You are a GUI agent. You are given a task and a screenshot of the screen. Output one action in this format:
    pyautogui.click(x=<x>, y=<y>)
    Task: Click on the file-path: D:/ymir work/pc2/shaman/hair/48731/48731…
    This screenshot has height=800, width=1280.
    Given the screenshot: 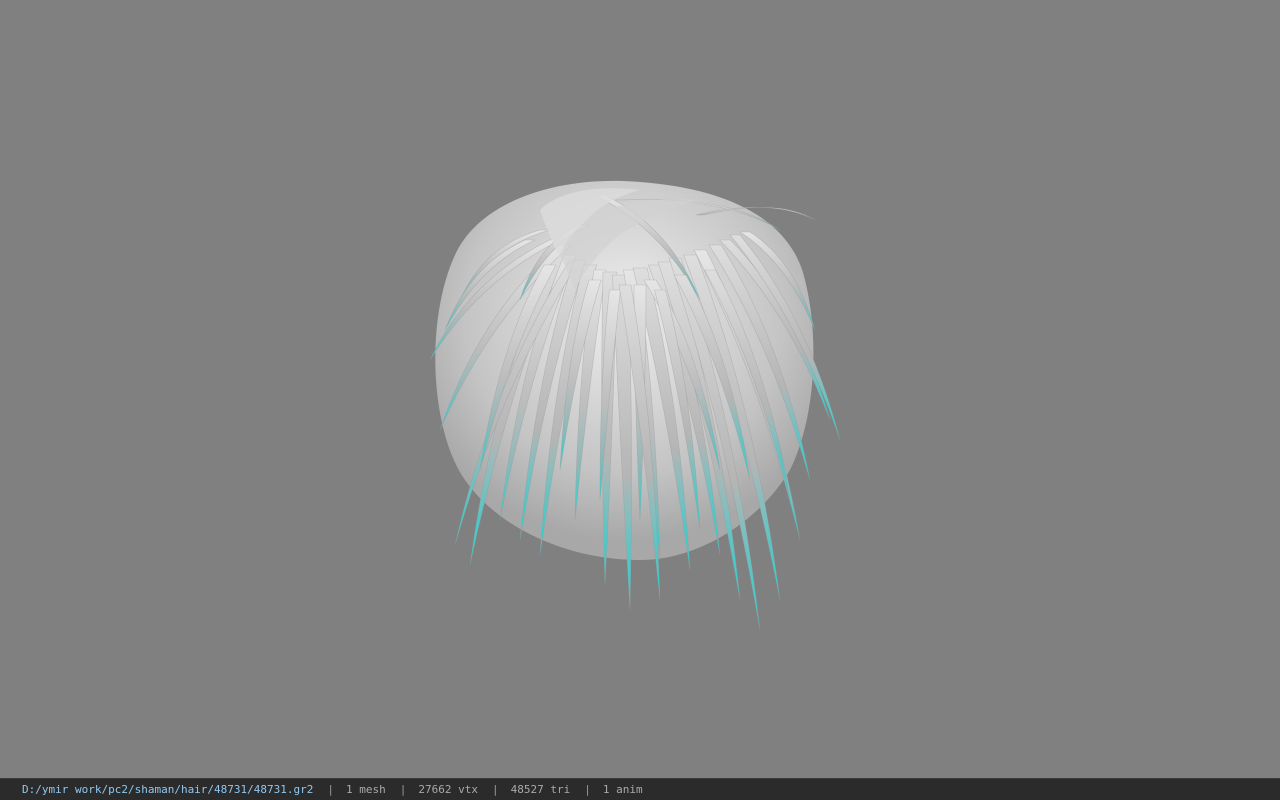 What is the action you would take?
    pyautogui.click(x=168, y=789)
    